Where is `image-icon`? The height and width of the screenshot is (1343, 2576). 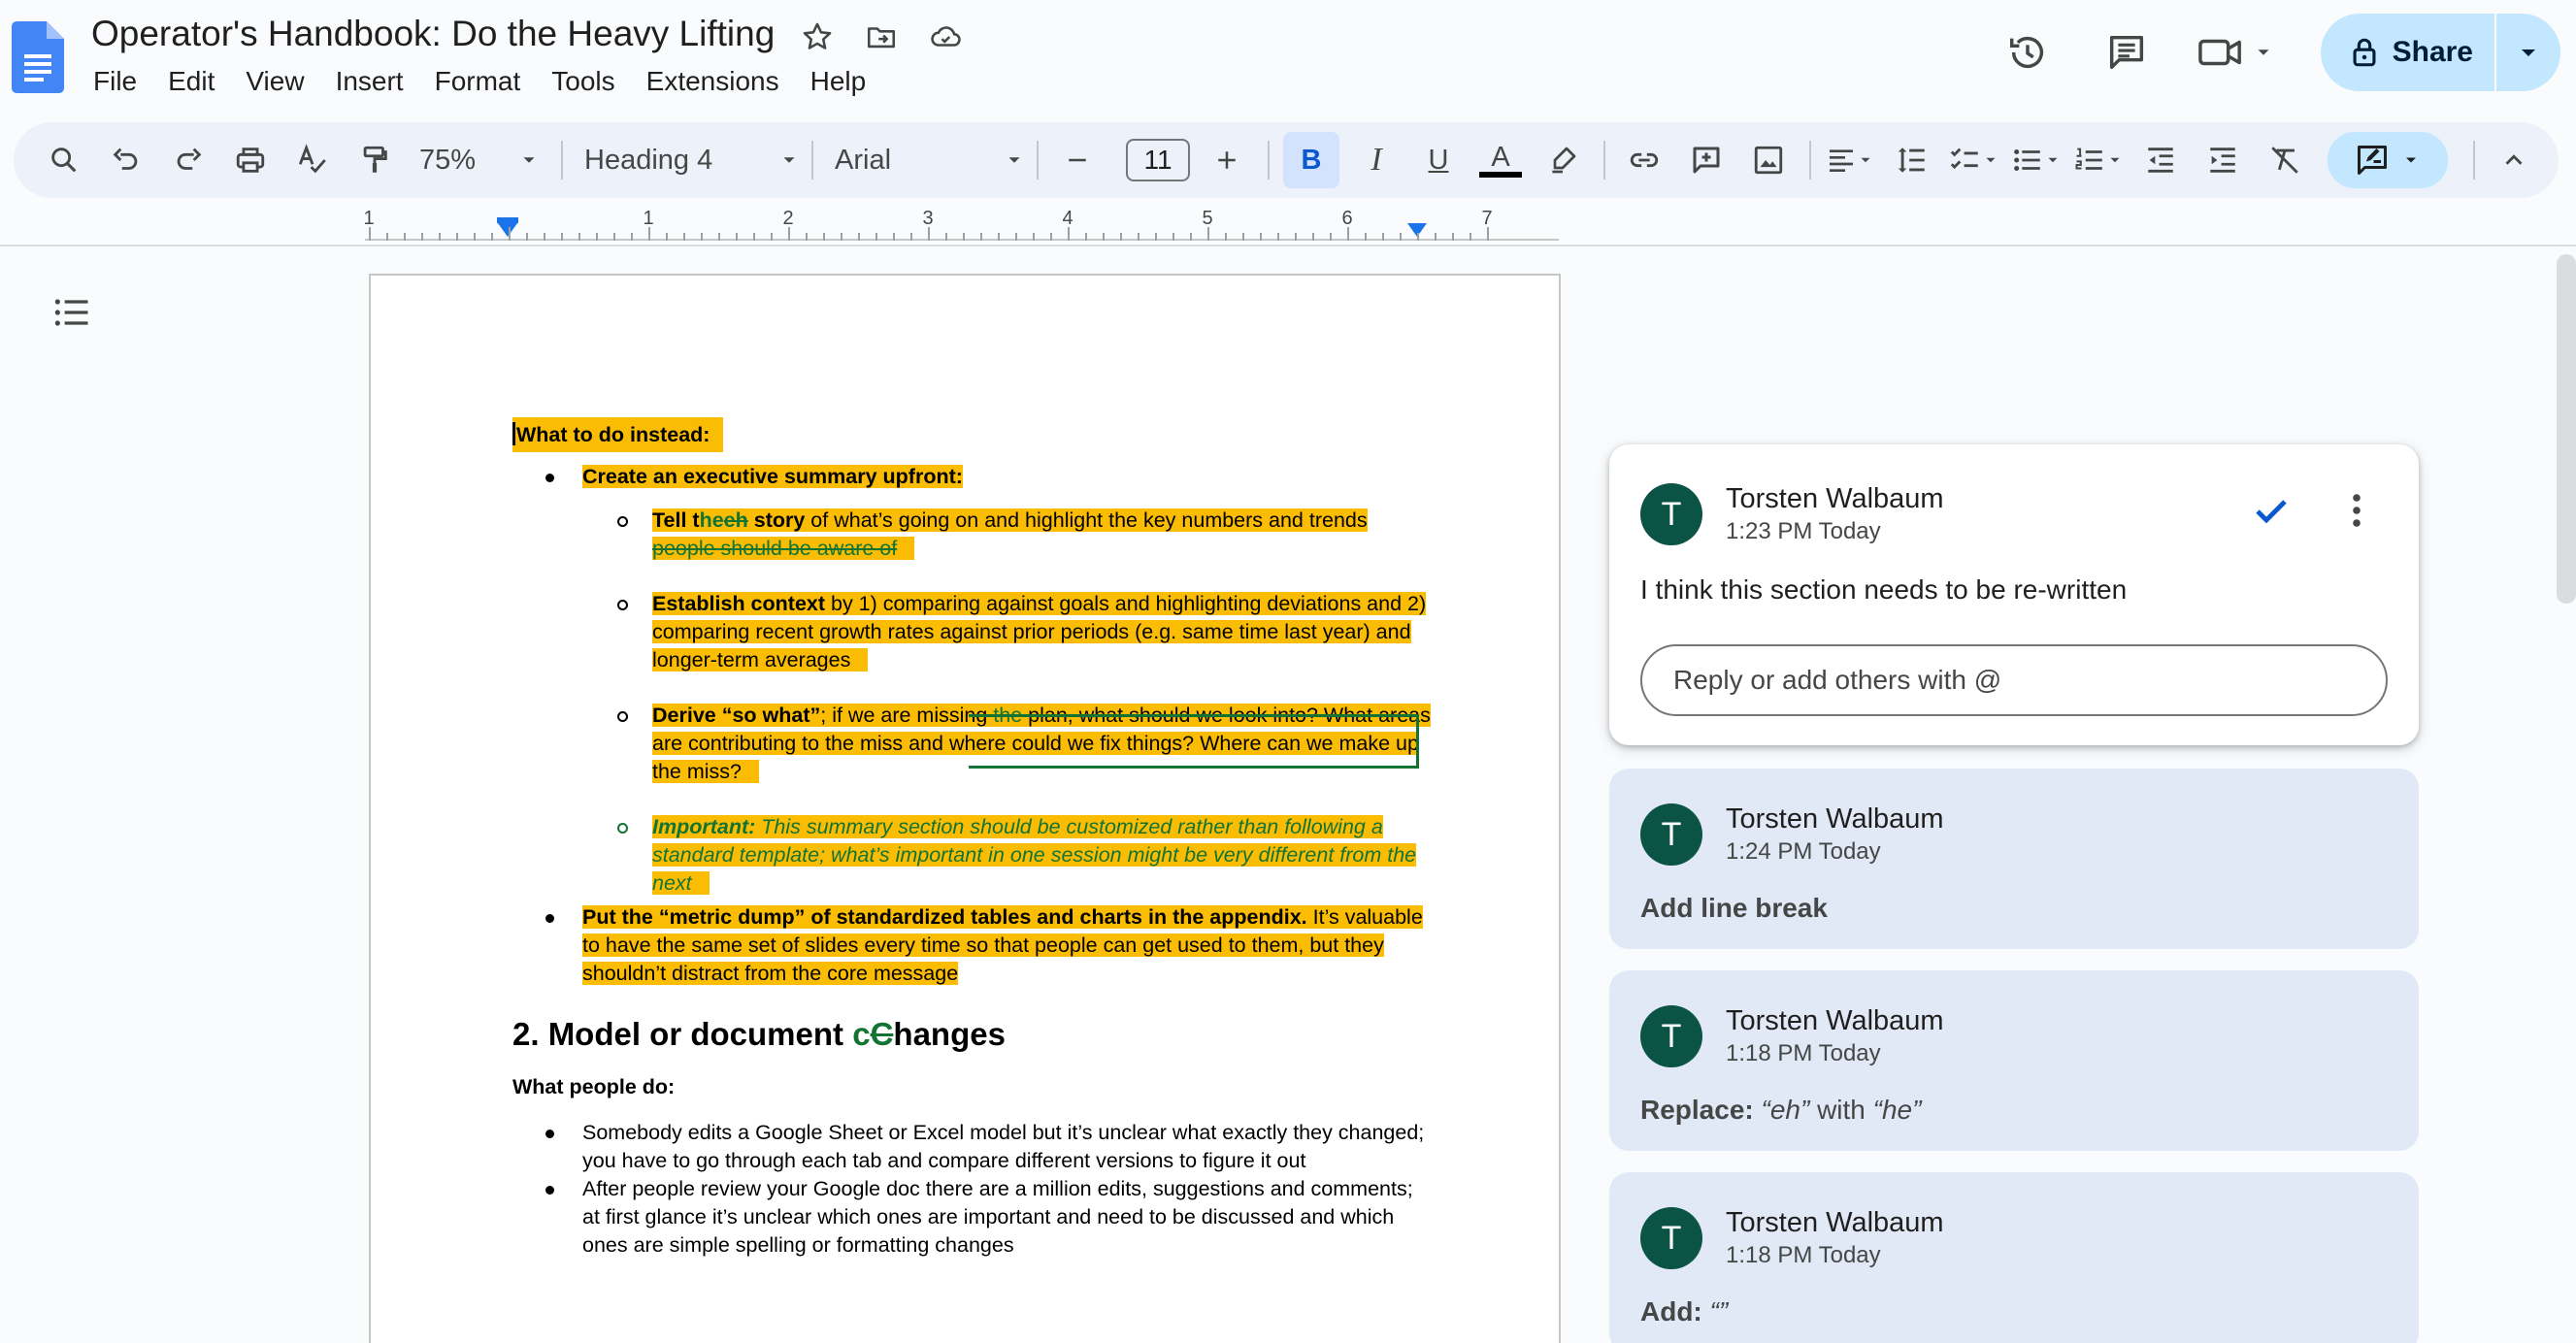 image-icon is located at coordinates (1768, 160).